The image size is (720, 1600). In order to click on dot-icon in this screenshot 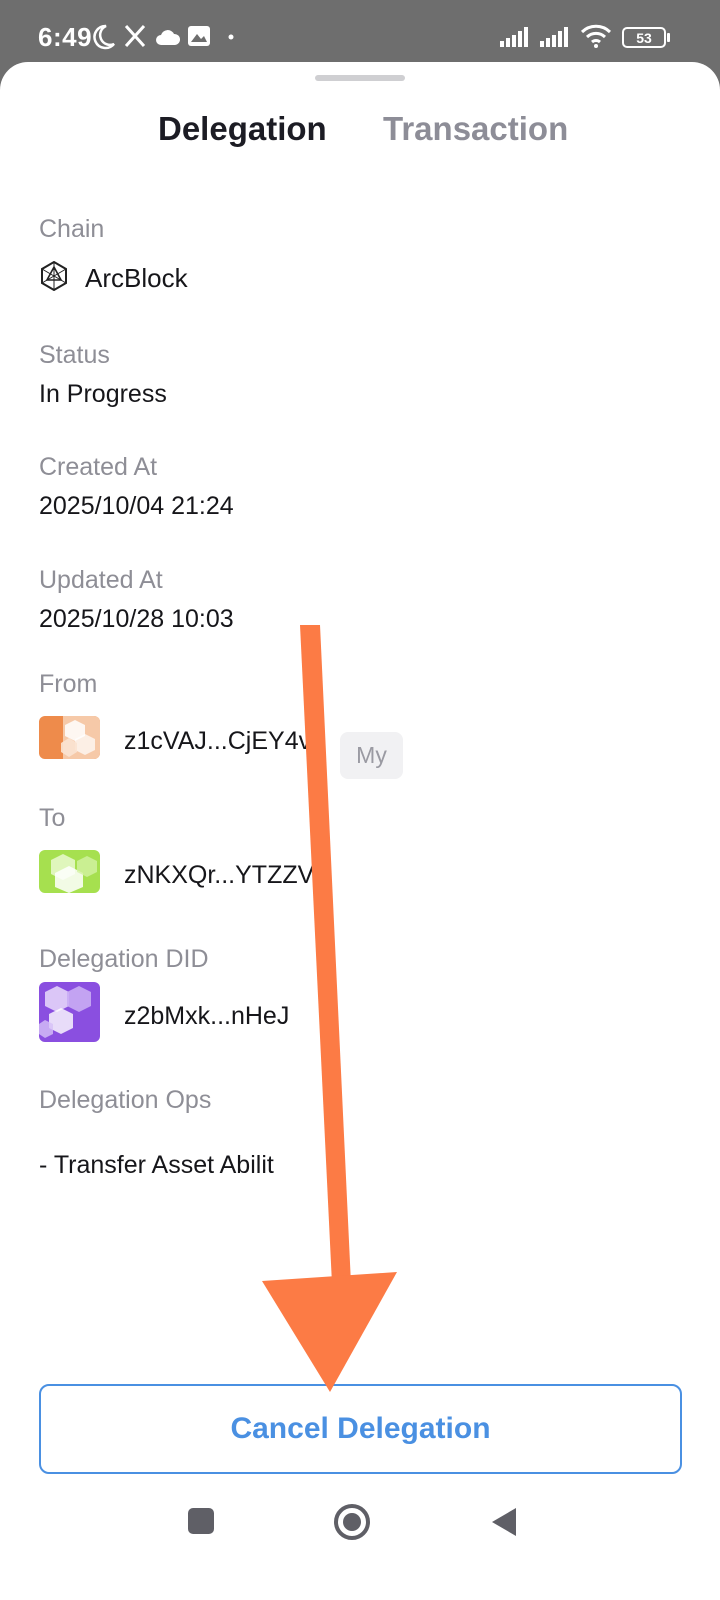, I will do `click(231, 37)`.